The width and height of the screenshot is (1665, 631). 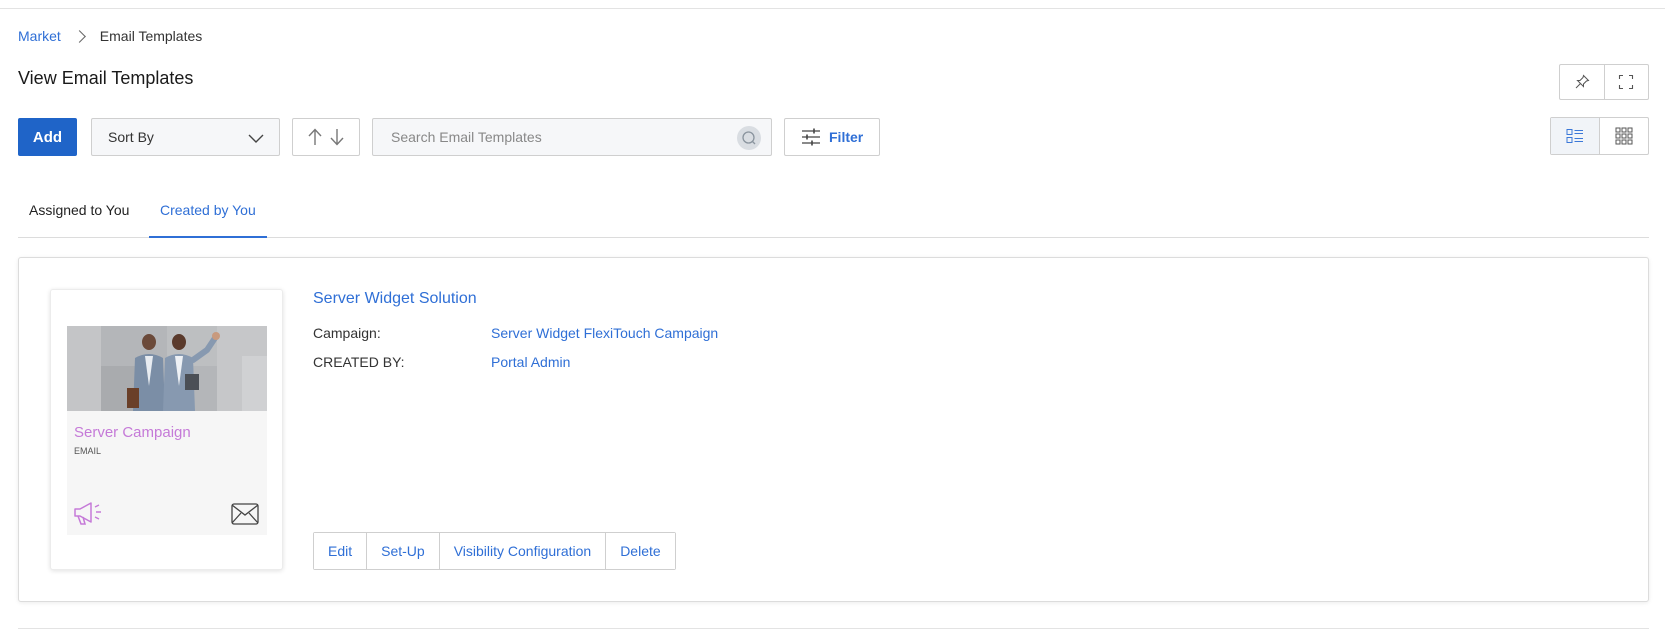 What do you see at coordinates (811, 137) in the screenshot?
I see `filter-icon` at bounding box center [811, 137].